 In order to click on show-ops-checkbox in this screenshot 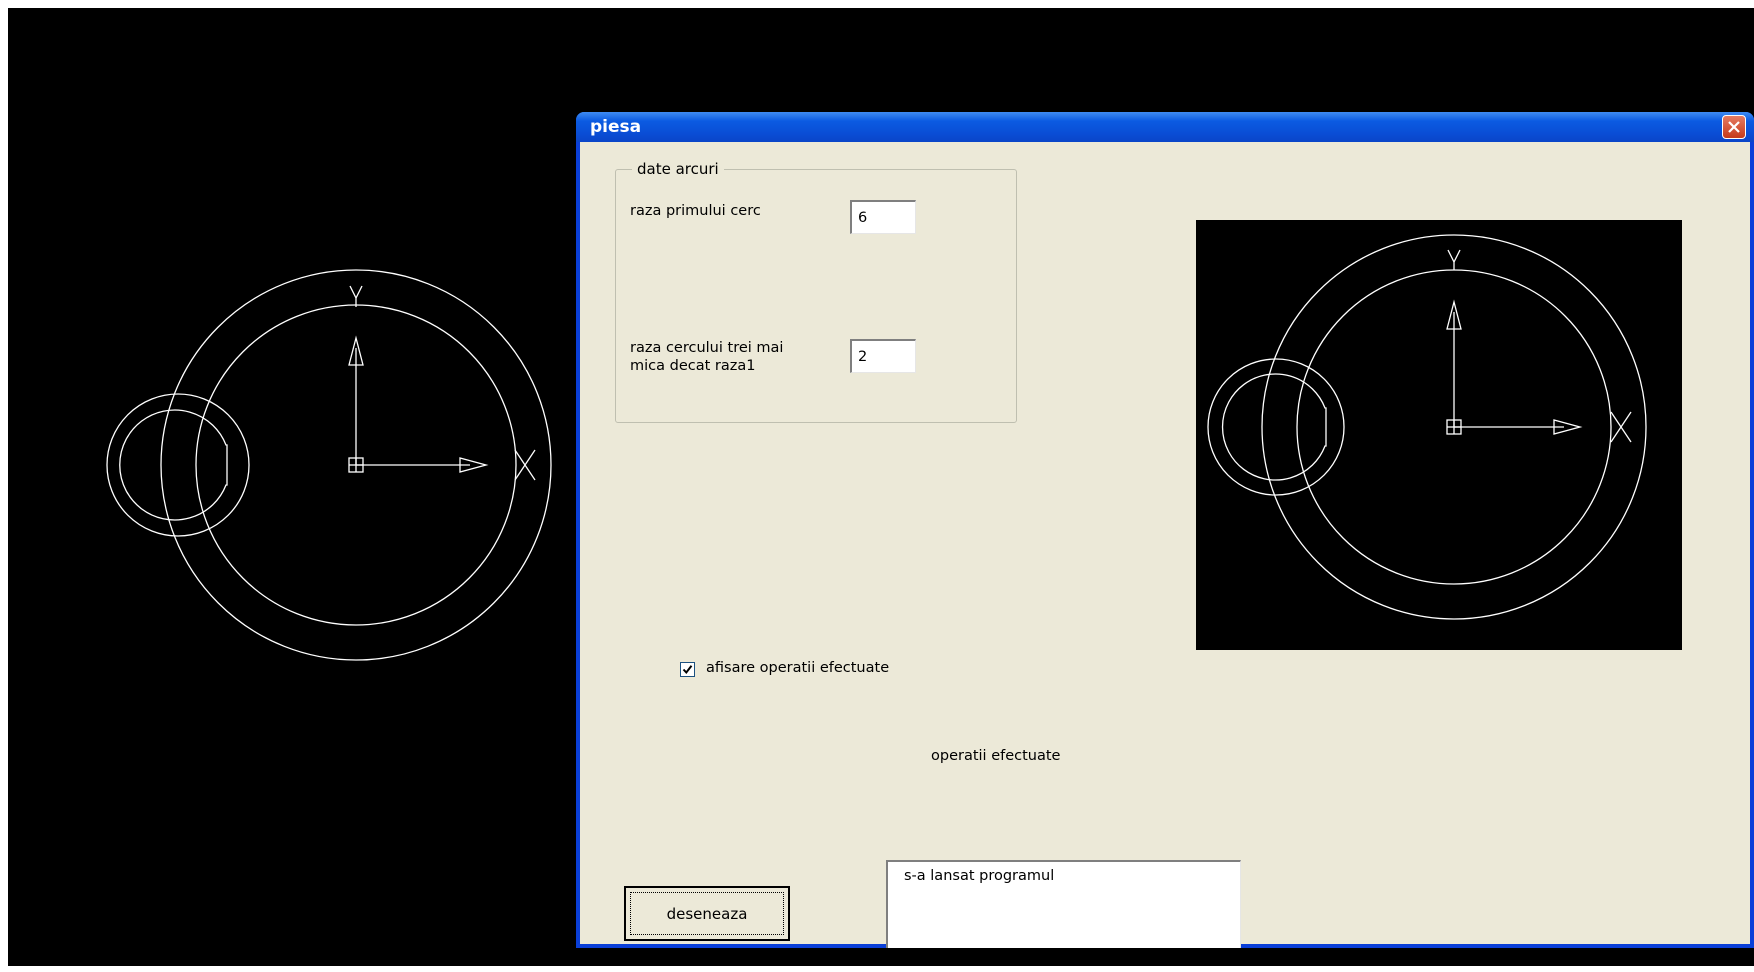, I will do `click(687, 669)`.